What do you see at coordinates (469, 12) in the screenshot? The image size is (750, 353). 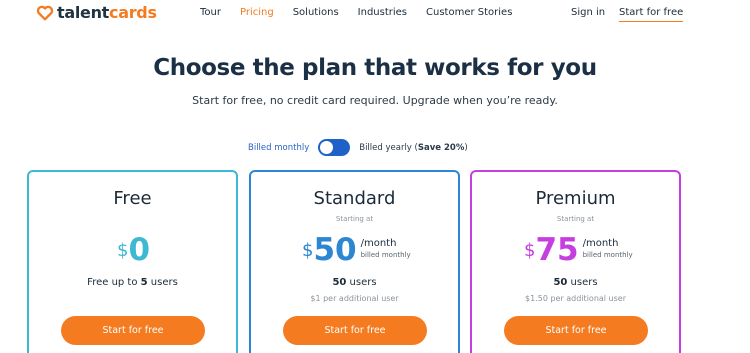 I see `nav-link-customer-stories: Customer Stories` at bounding box center [469, 12].